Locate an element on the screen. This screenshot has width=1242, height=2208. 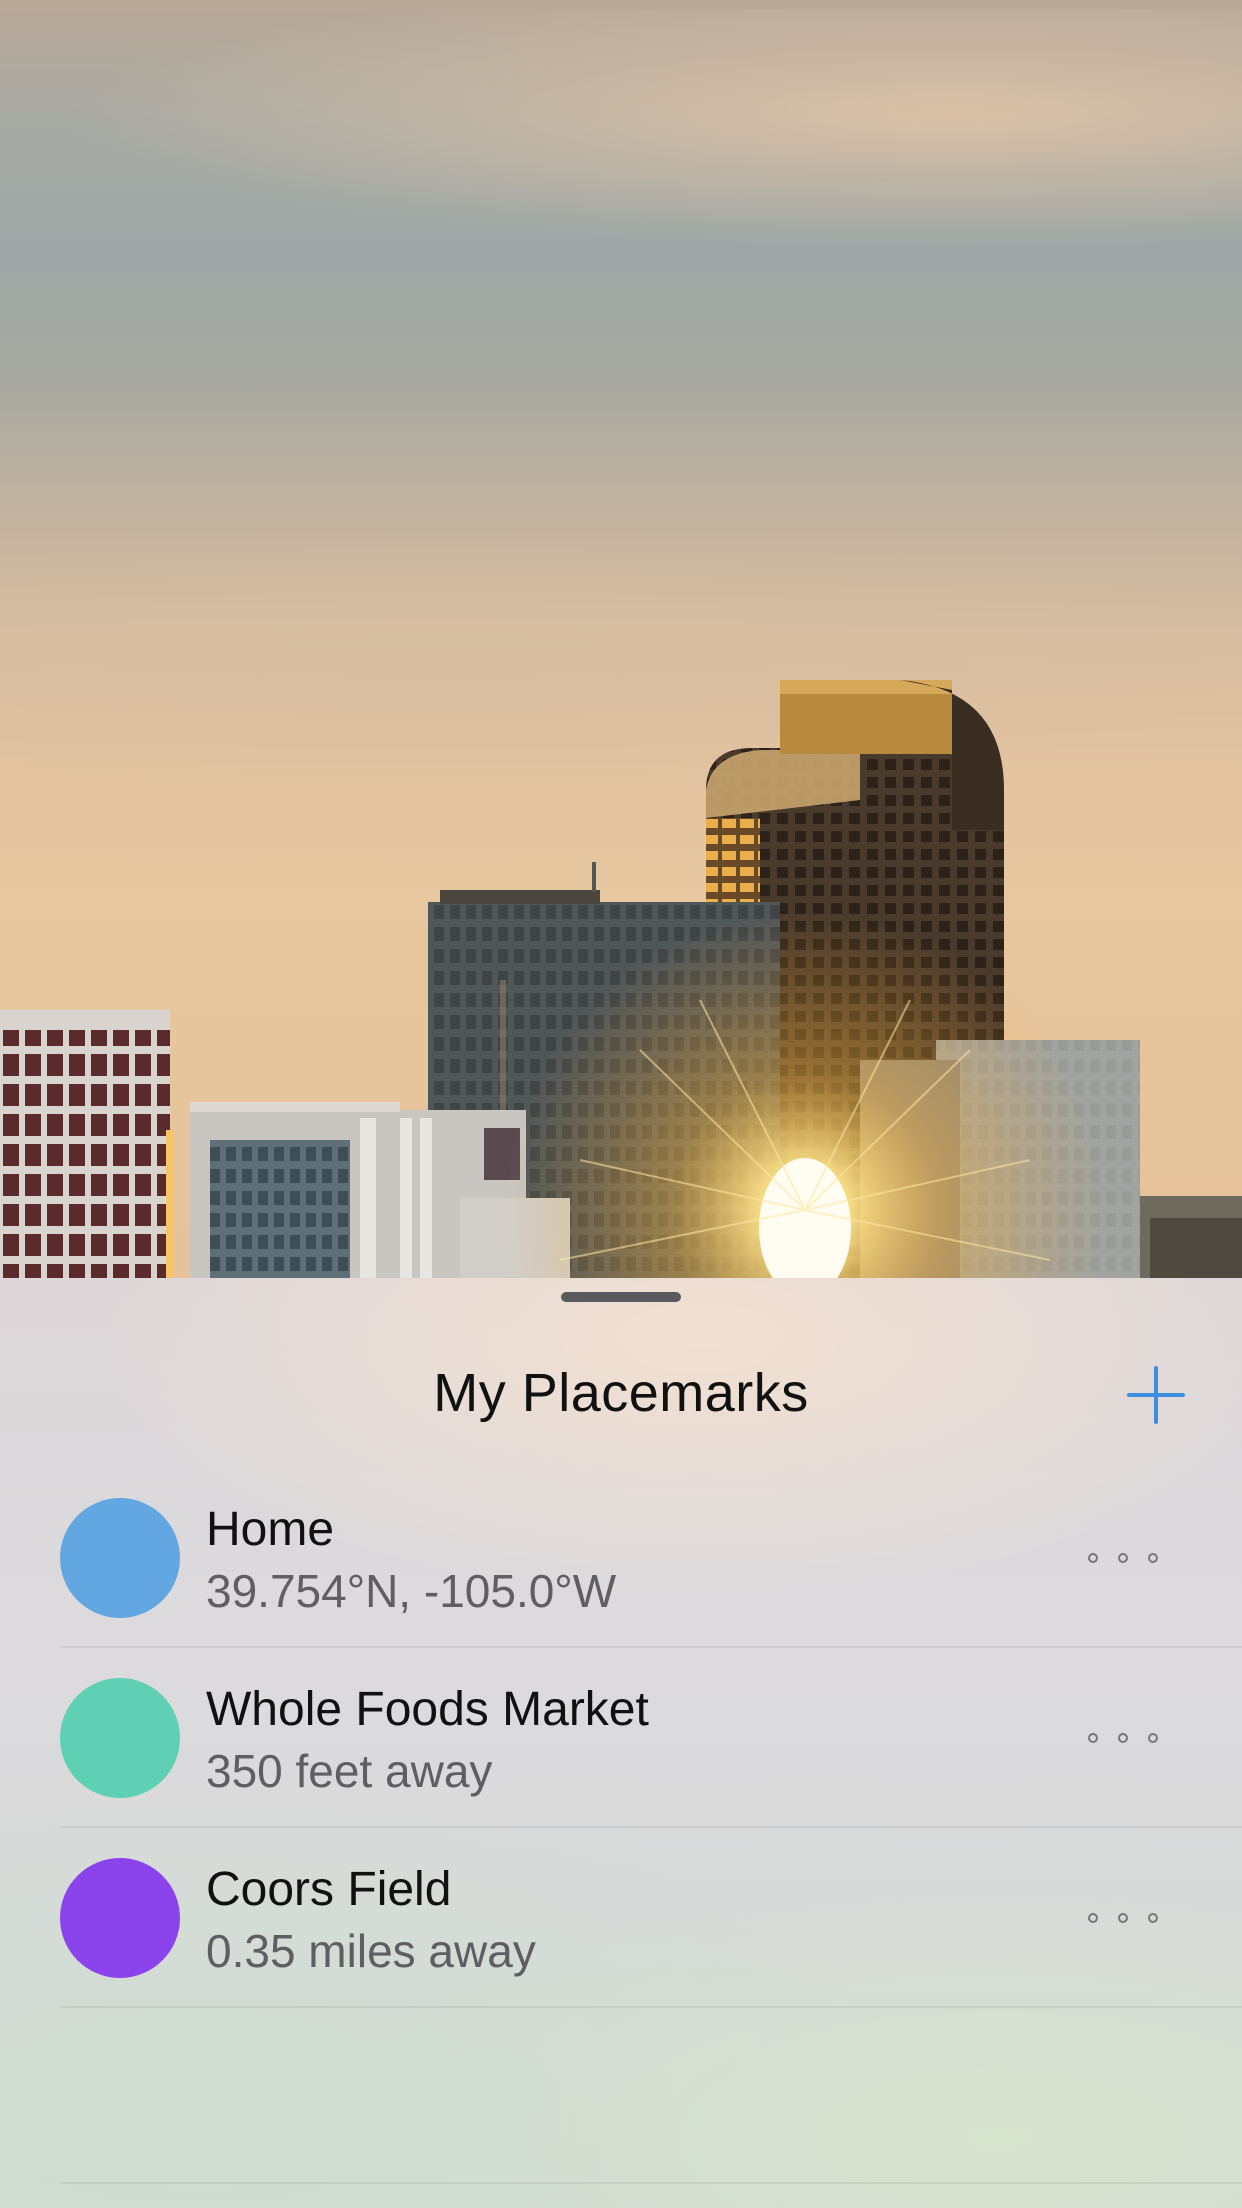
list-end-divider is located at coordinates (651, 2183).